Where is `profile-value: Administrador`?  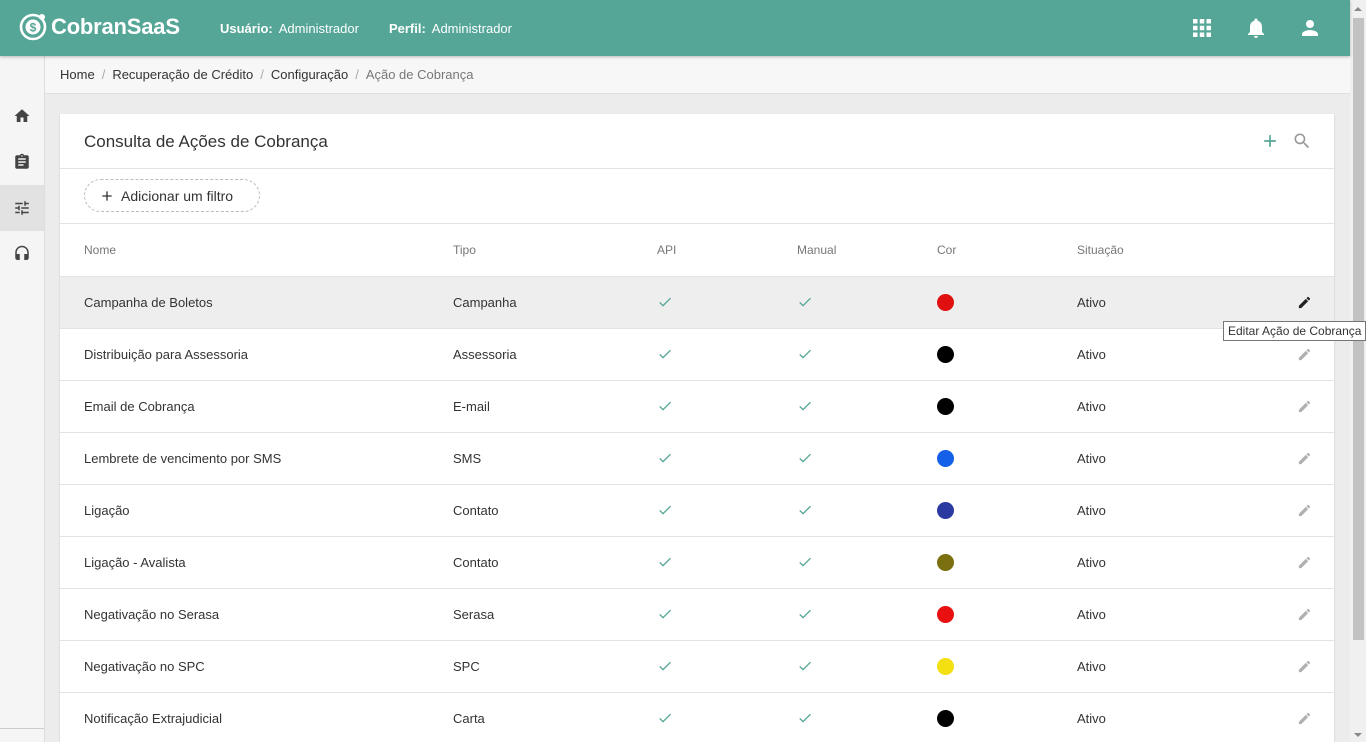
profile-value: Administrador is located at coordinates (471, 28).